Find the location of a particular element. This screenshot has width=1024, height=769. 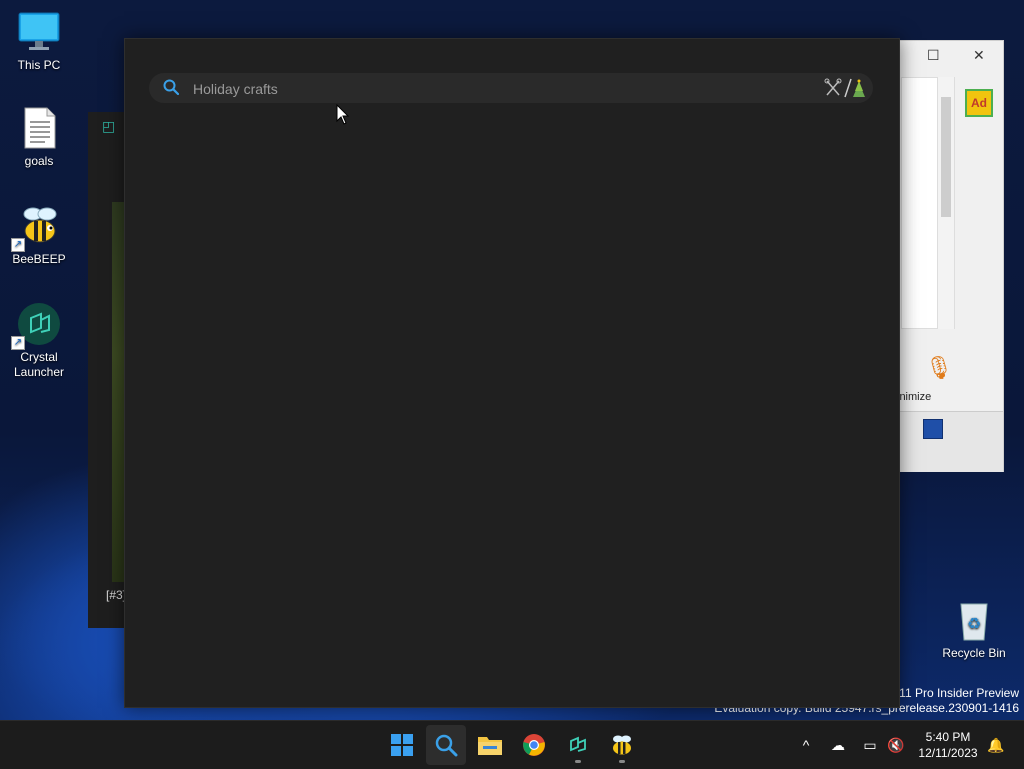

taskbar-search-button is located at coordinates (446, 745).